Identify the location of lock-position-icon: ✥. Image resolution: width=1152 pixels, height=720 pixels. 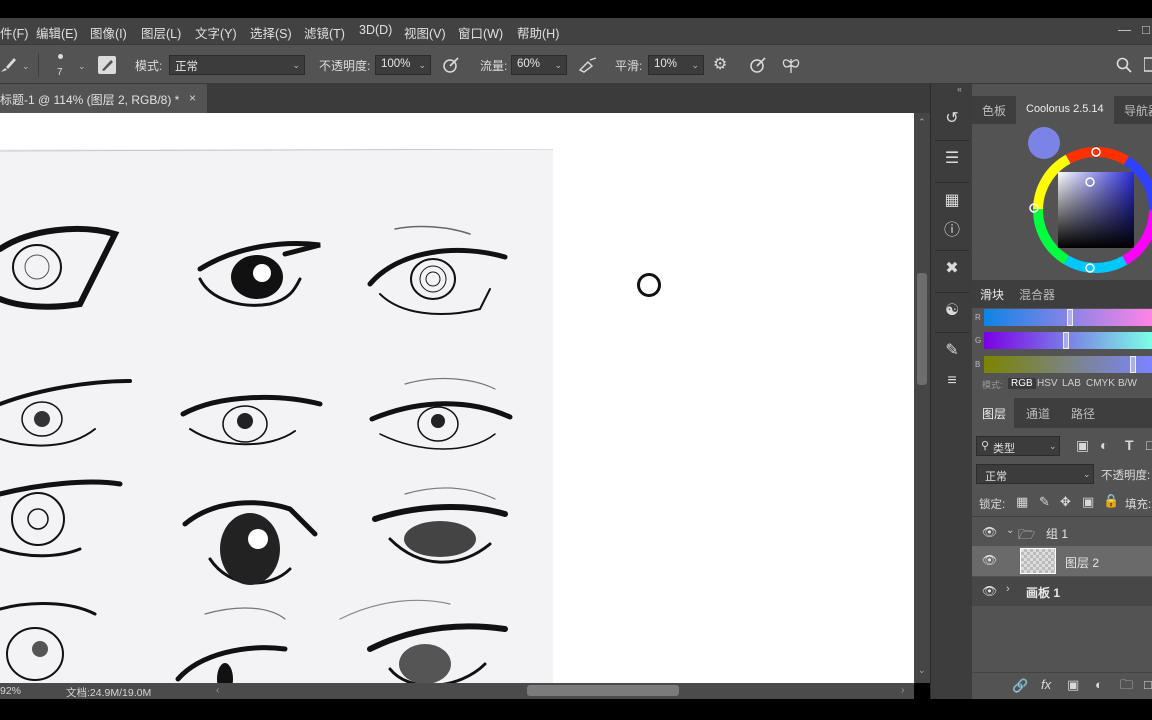
(1065, 501).